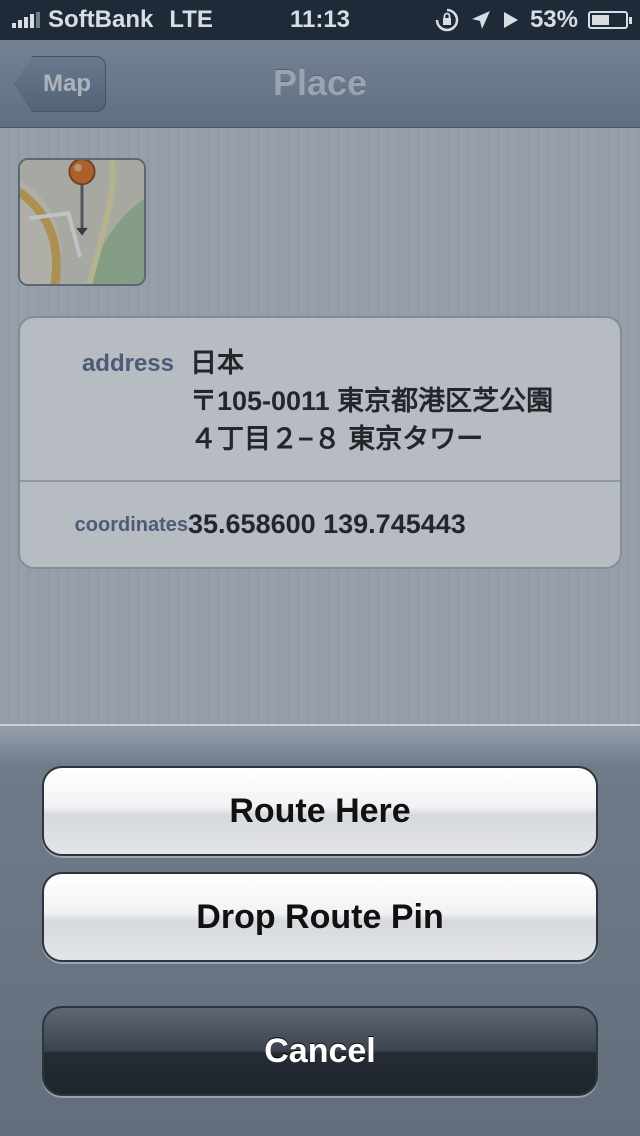  What do you see at coordinates (320, 20) in the screenshot?
I see `status-bar: SoftBank LTE 11:13 53%` at bounding box center [320, 20].